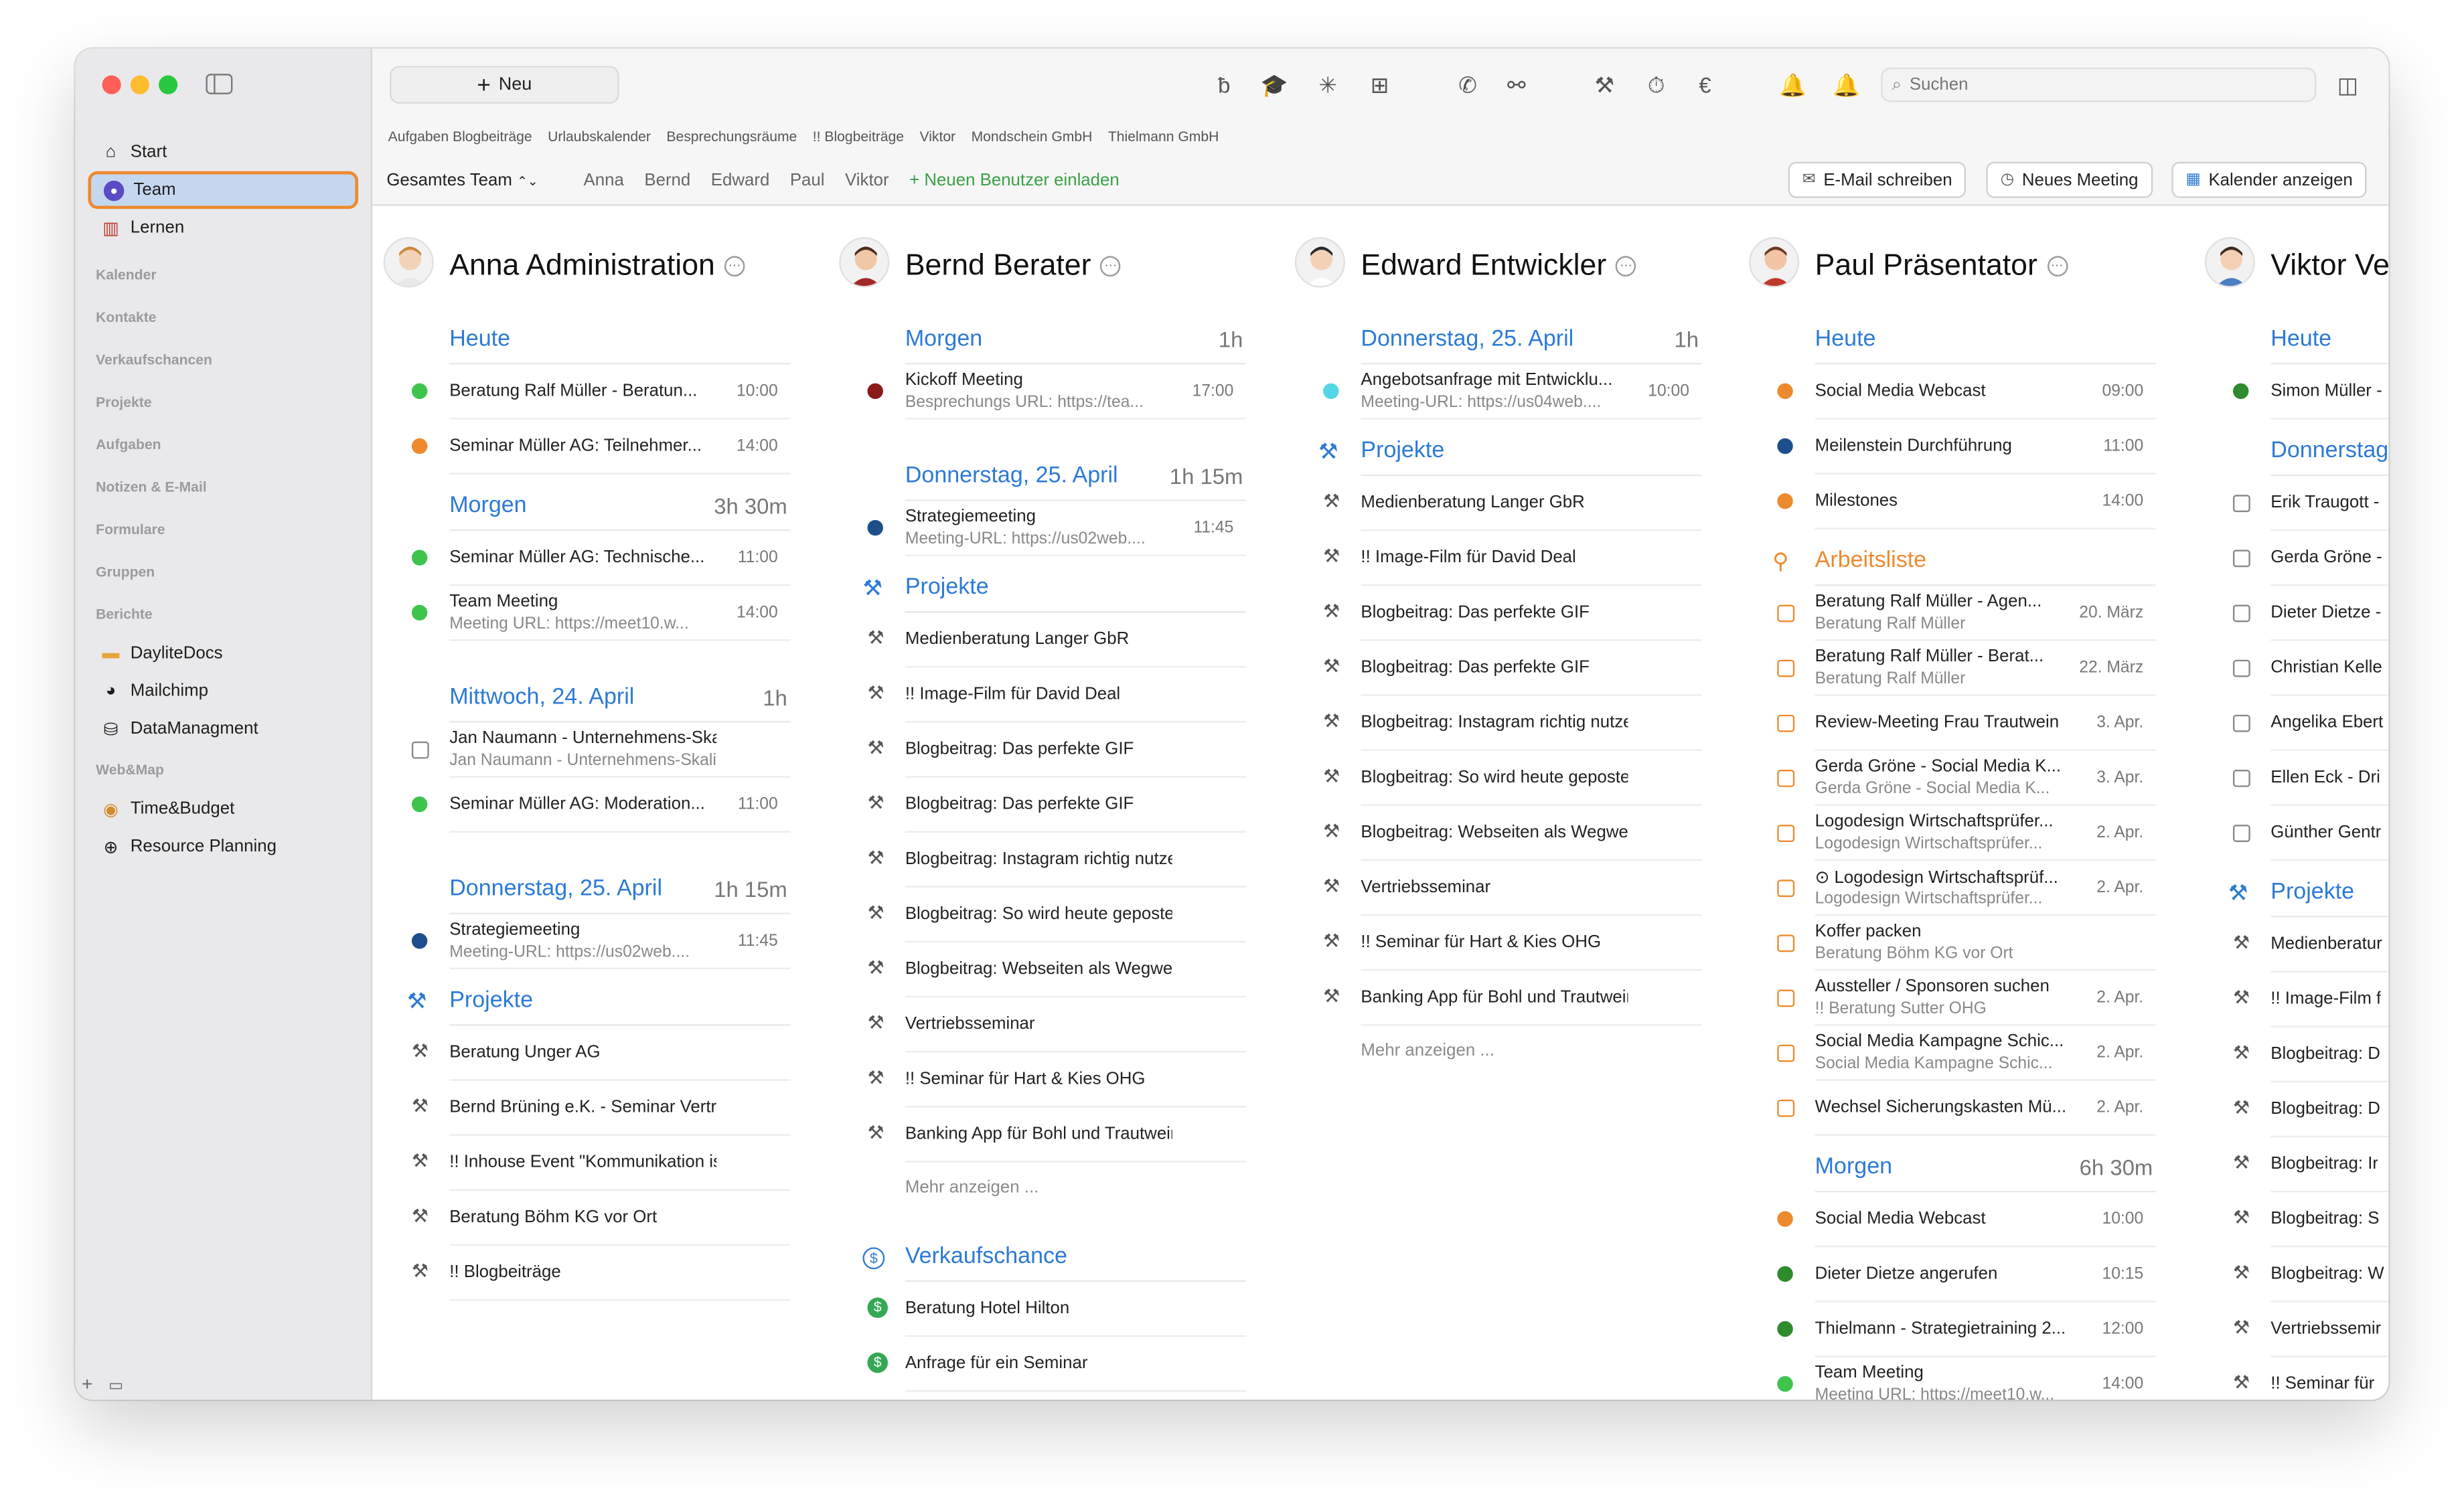 Image resolution: width=2464 pixels, height=1500 pixels. Describe the element at coordinates (1966, 392) in the screenshot. I see `list-item: Social Media Webcast 09:00` at that location.